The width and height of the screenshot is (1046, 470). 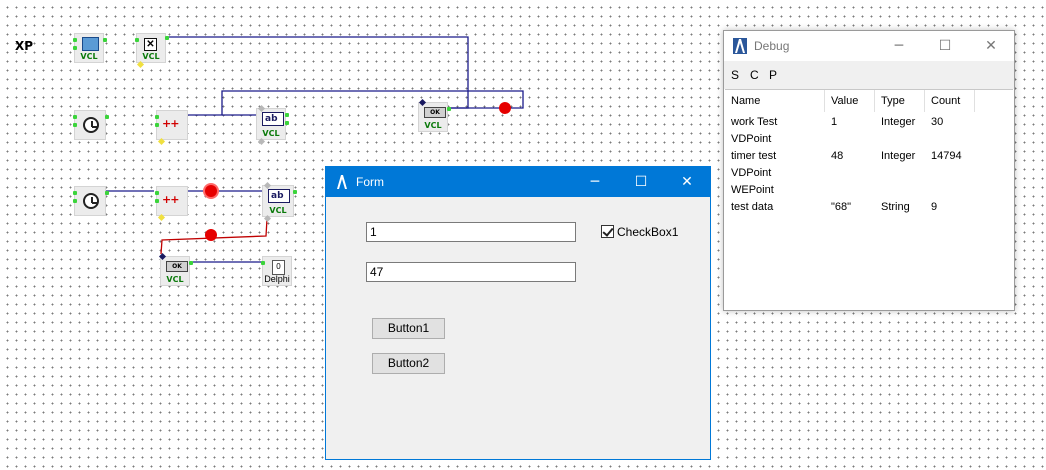 What do you see at coordinates (937, 122) in the screenshot?
I see `row-1-count: 30` at bounding box center [937, 122].